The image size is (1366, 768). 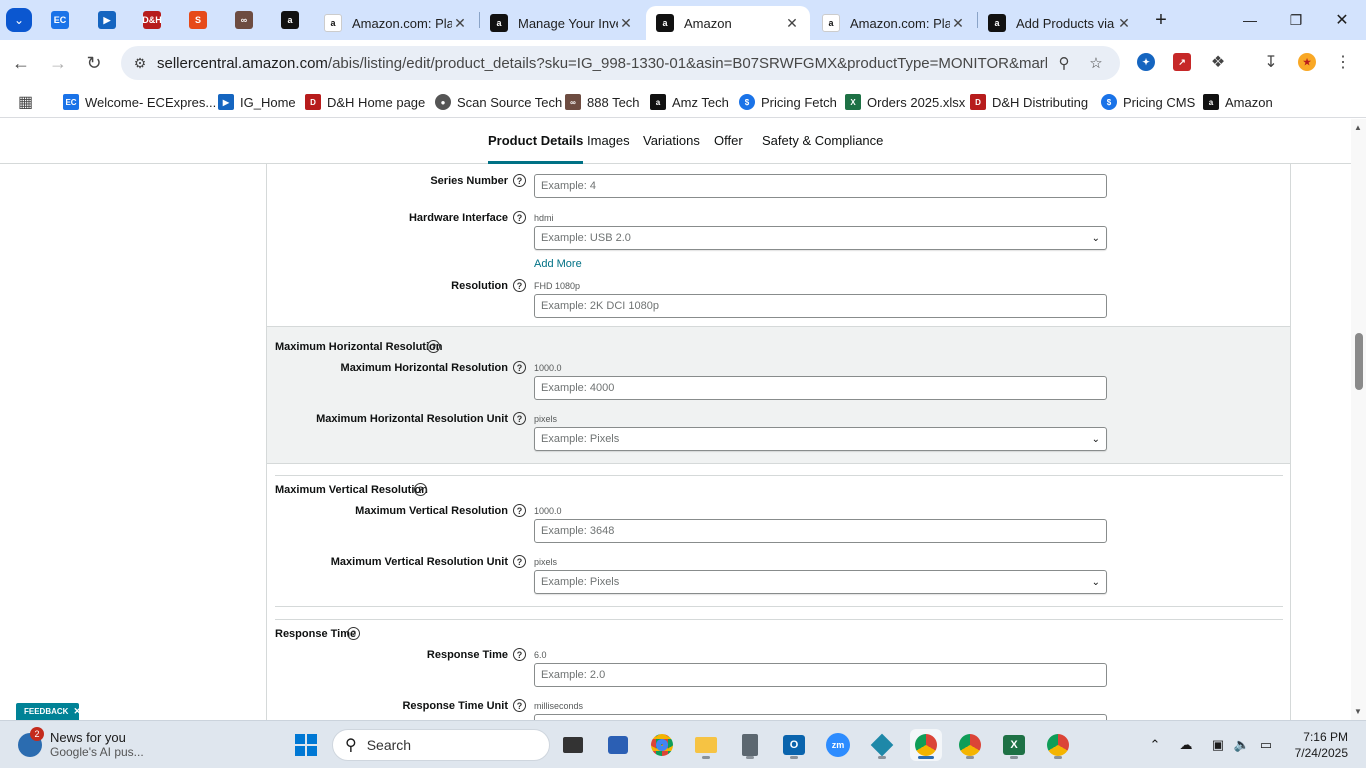 I want to click on taskbar-search: ⚲ Search, so click(x=441, y=745).